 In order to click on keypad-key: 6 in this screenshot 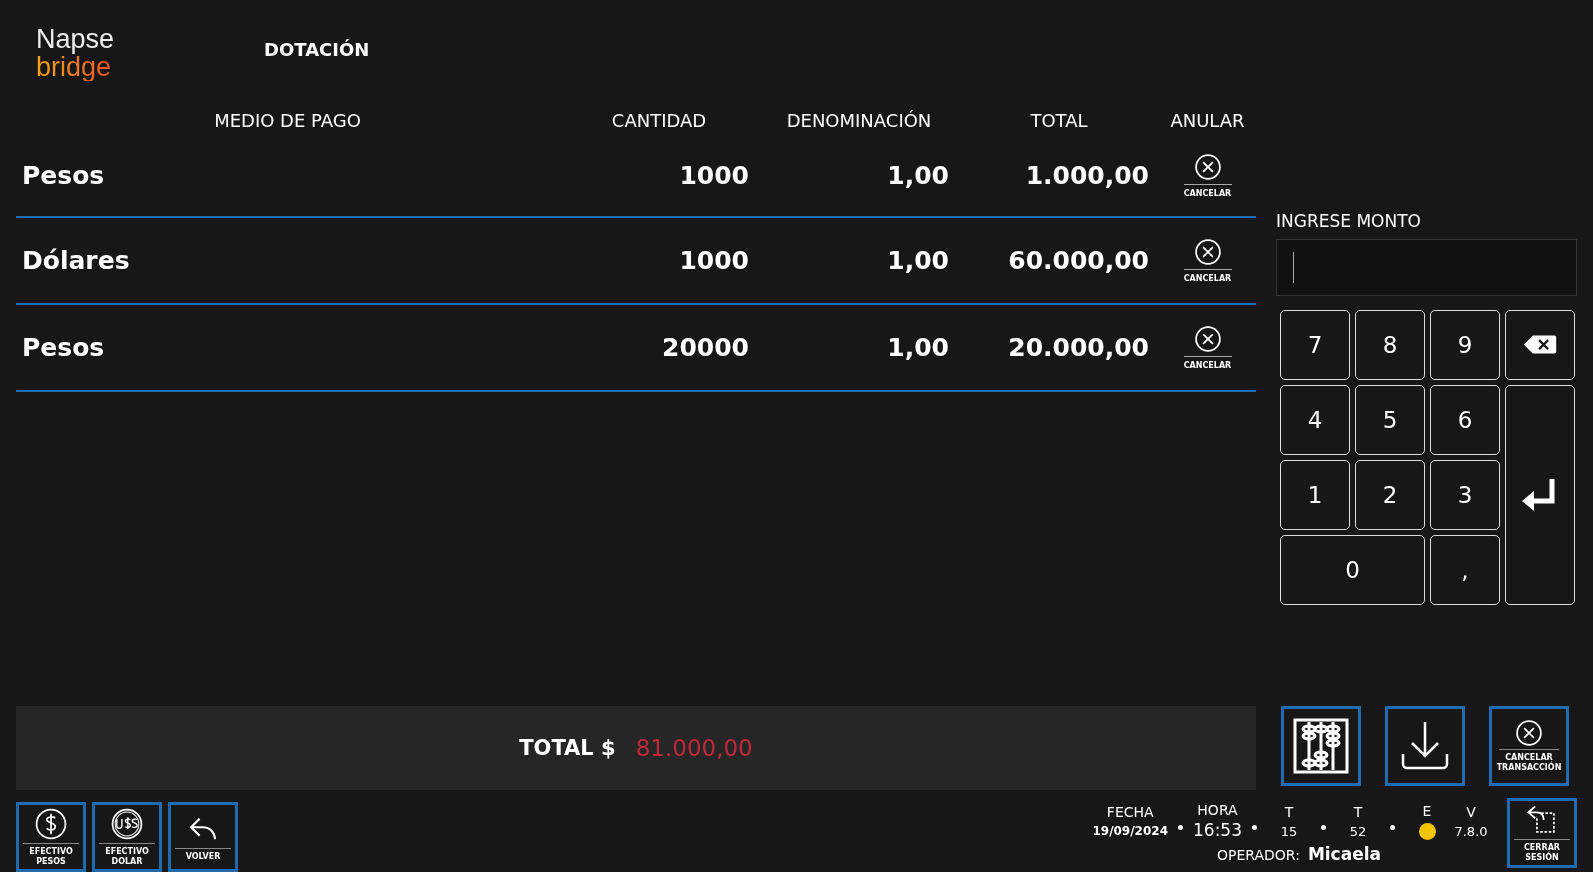, I will do `click(1465, 420)`.